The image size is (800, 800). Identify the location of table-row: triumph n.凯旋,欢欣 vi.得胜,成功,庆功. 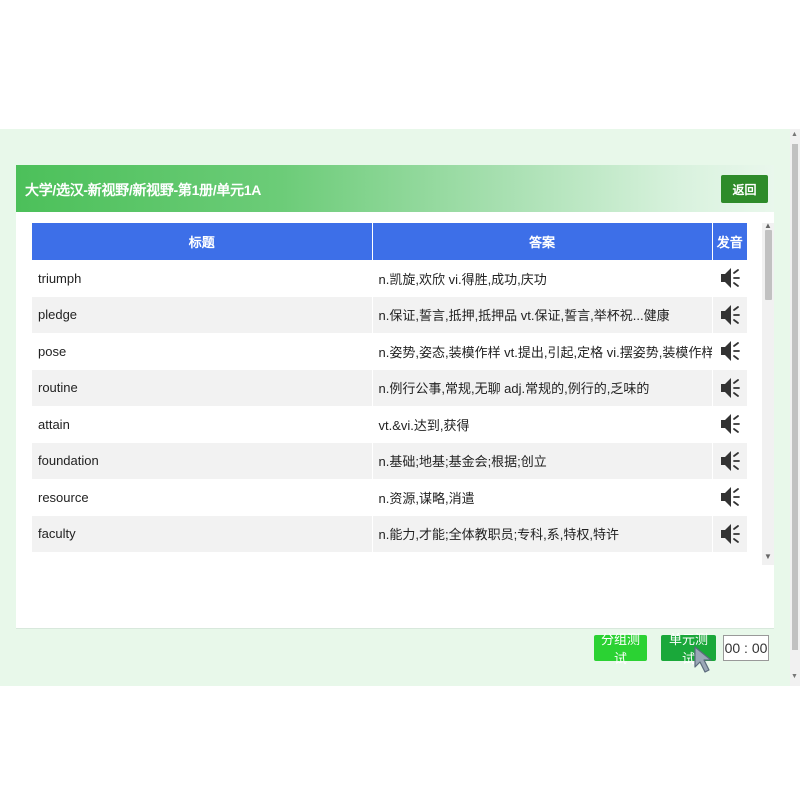
(389, 278).